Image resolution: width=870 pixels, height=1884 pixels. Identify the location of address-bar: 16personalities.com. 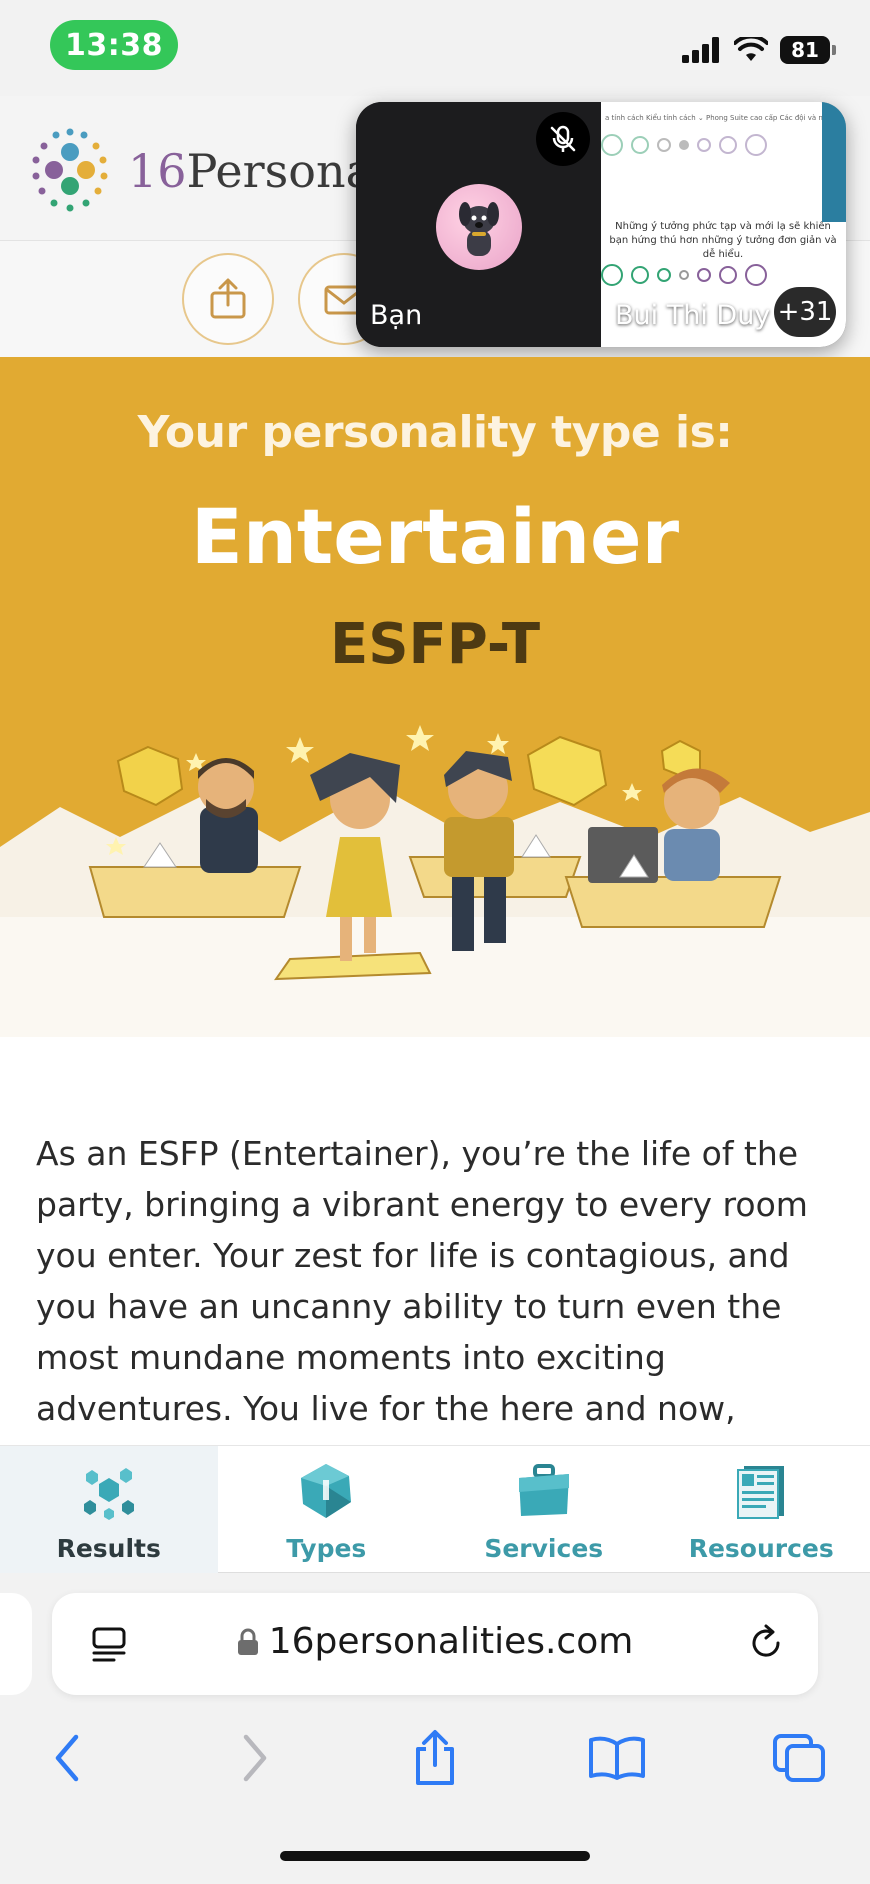
(435, 1644).